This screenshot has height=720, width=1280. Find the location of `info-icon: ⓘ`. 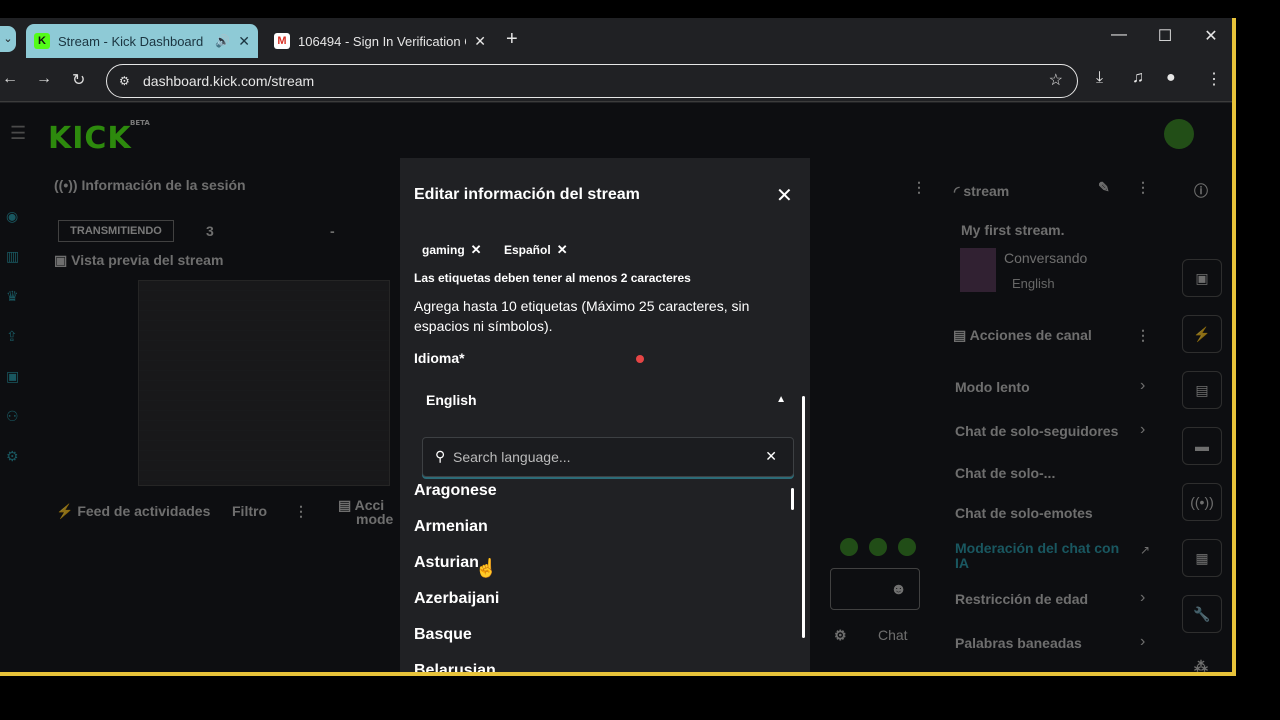

info-icon: ⓘ is located at coordinates (1201, 191).